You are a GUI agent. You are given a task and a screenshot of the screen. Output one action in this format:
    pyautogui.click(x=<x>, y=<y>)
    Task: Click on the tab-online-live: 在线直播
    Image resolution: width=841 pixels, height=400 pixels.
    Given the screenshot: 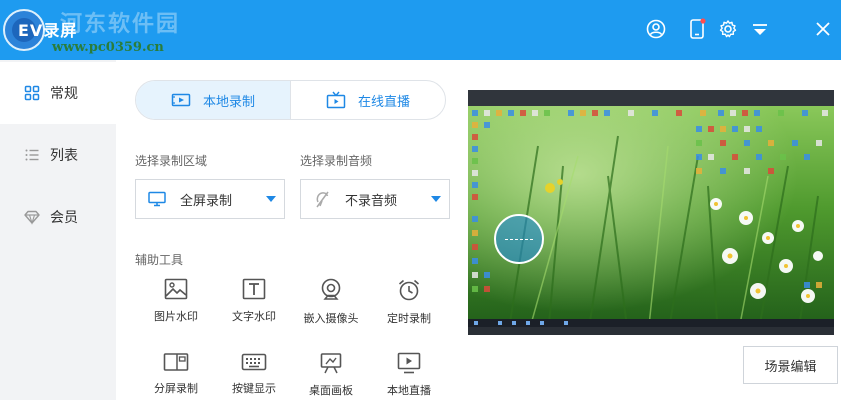 What is the action you would take?
    pyautogui.click(x=367, y=100)
    